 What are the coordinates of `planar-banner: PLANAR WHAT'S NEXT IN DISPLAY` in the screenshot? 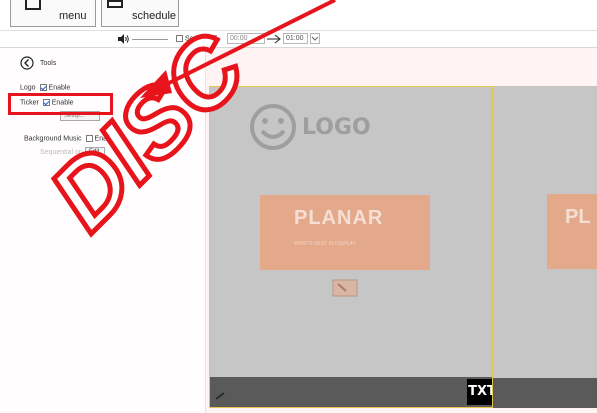 It's located at (345, 232).